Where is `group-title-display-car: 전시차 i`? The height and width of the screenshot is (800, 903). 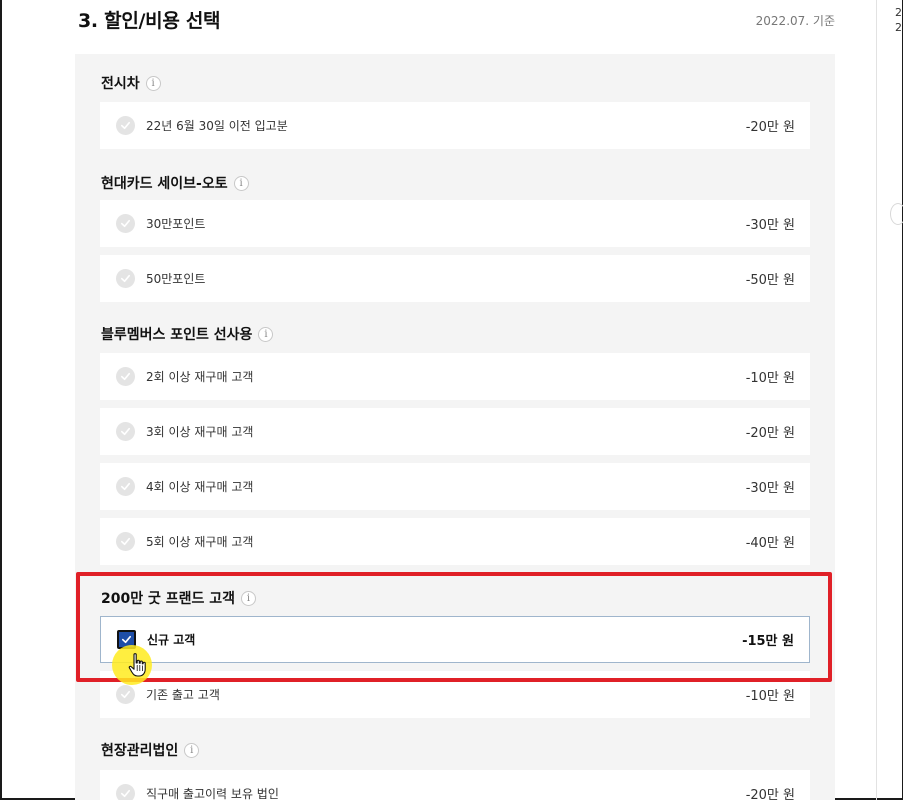
group-title-display-car: 전시차 i is located at coordinates (131, 83).